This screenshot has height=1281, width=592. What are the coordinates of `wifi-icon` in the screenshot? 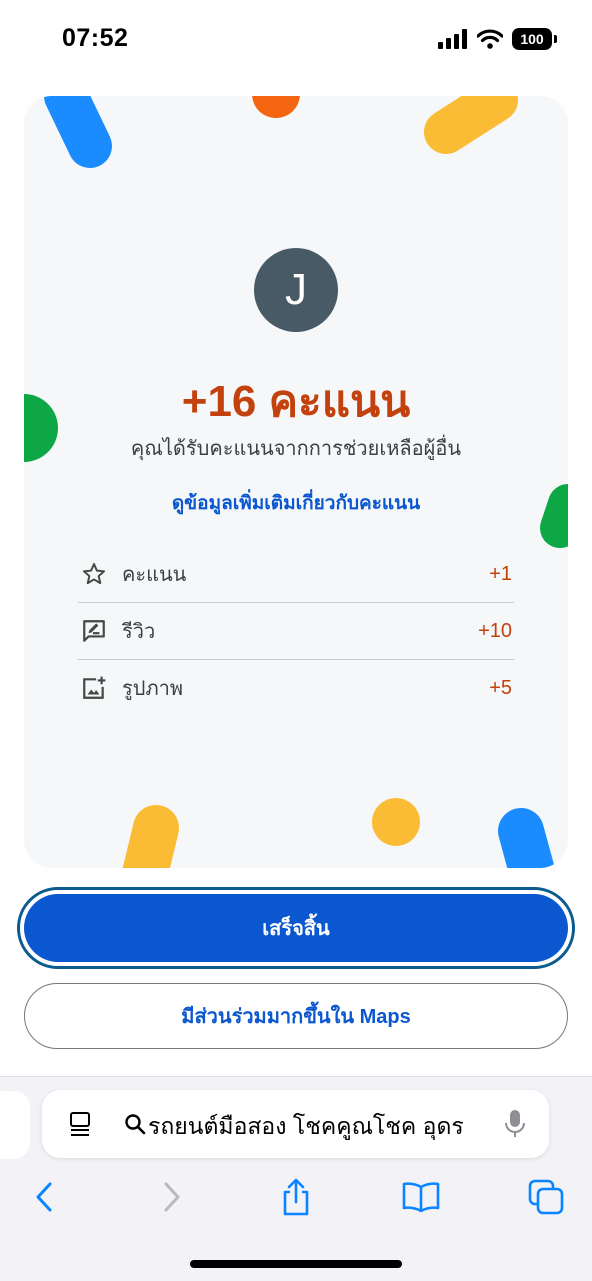 It's located at (490, 39).